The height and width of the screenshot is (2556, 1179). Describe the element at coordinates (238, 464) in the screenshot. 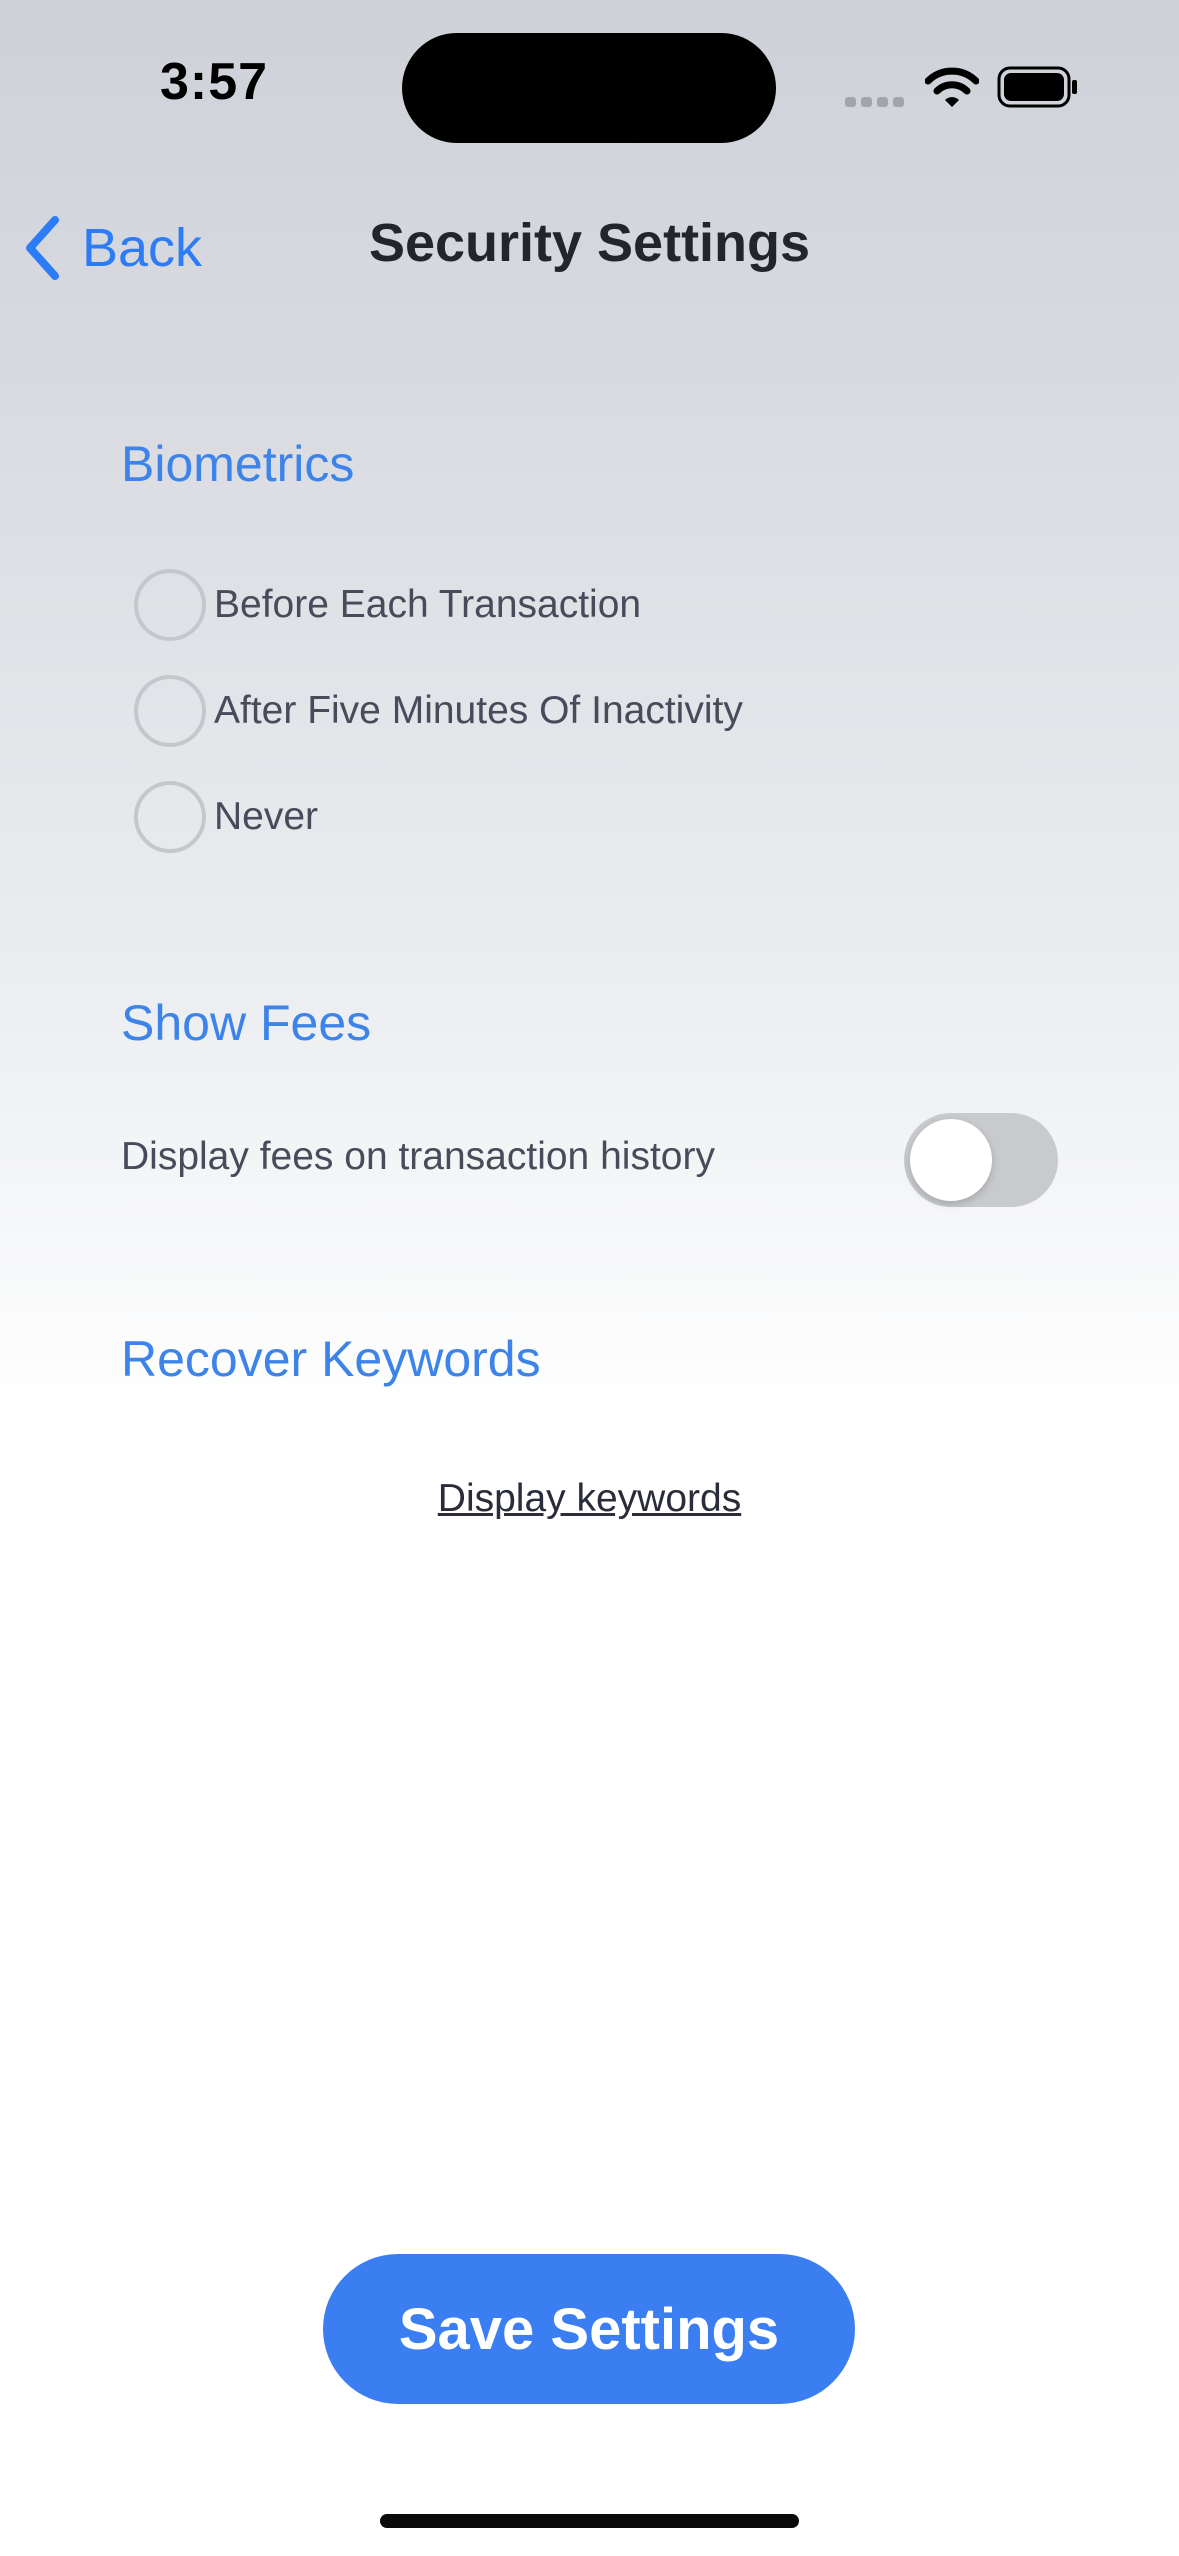

I see `biometrics-heading: Biometrics` at that location.